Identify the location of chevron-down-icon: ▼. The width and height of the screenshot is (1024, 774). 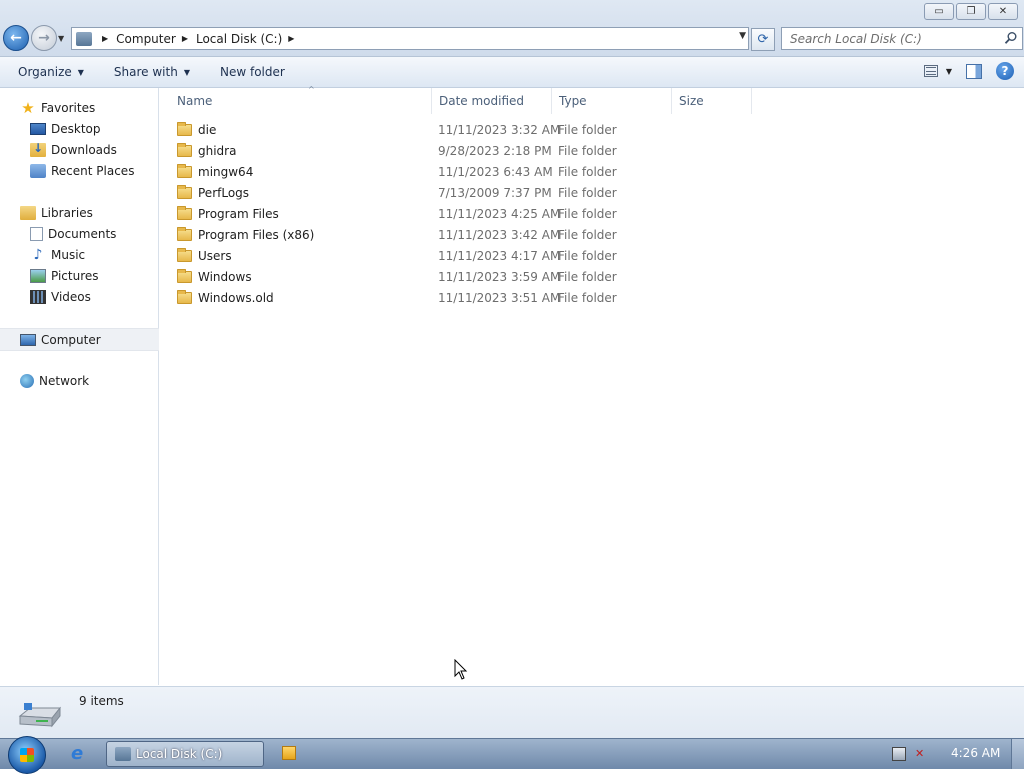
(186, 72).